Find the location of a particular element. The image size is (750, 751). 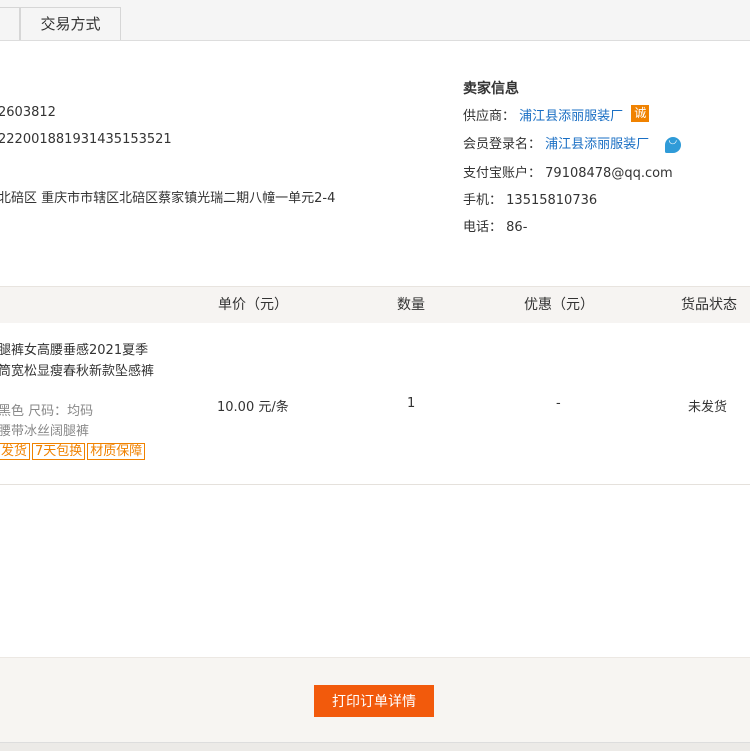

wangwang-chat-icon is located at coordinates (673, 144).